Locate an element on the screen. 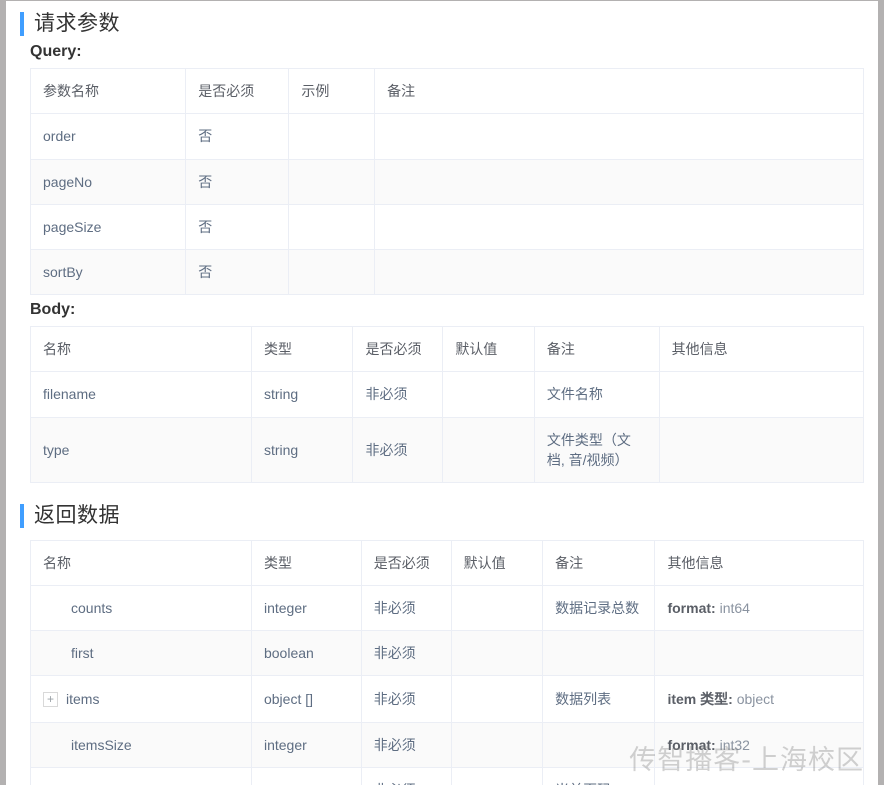 The height and width of the screenshot is (785, 884). param-name: counts is located at coordinates (92, 607).